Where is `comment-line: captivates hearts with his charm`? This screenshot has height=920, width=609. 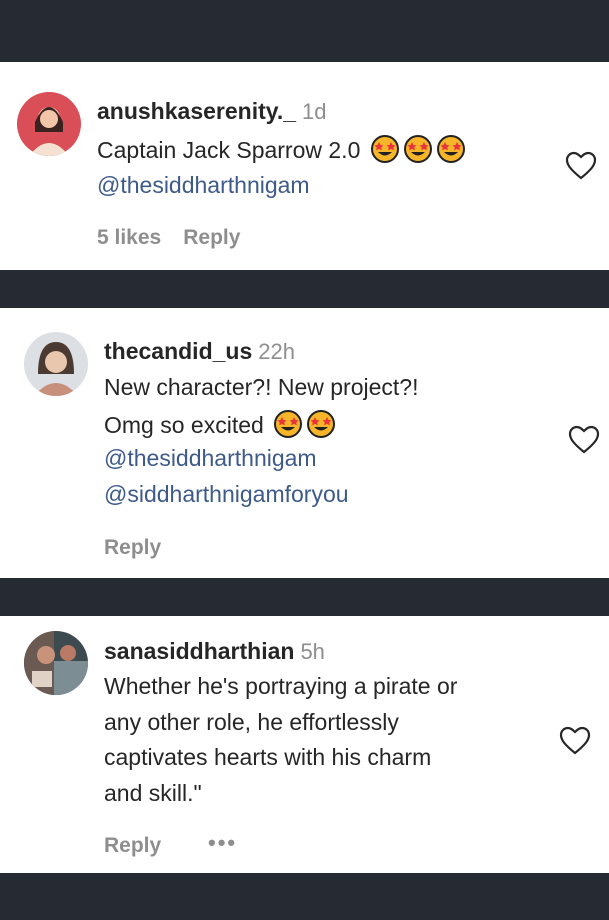
comment-line: captivates hearts with his charm is located at coordinates (268, 757).